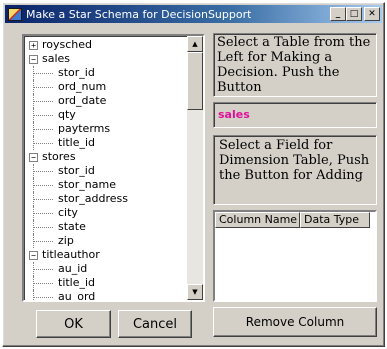  What do you see at coordinates (67, 114) in the screenshot?
I see `tree-node-label: qty` at bounding box center [67, 114].